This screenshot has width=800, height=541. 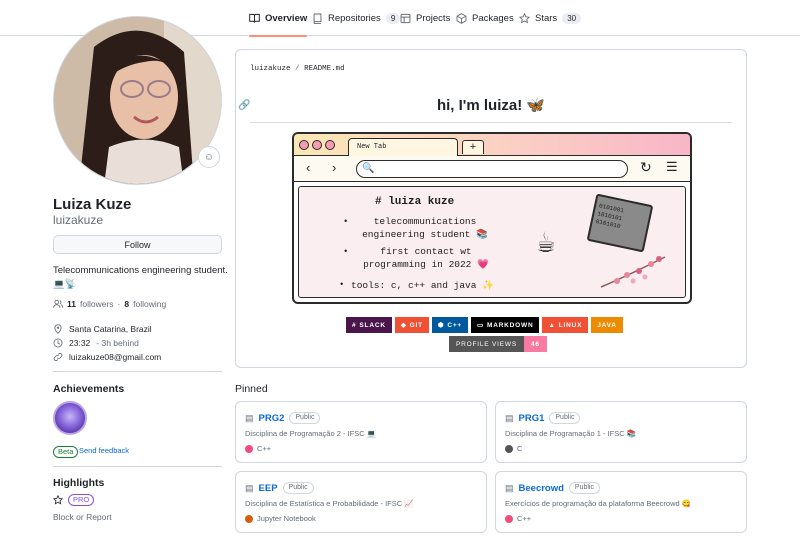 I want to click on repo-description: Disciplina de Programação 1 - IFSC 📚, so click(x=571, y=433).